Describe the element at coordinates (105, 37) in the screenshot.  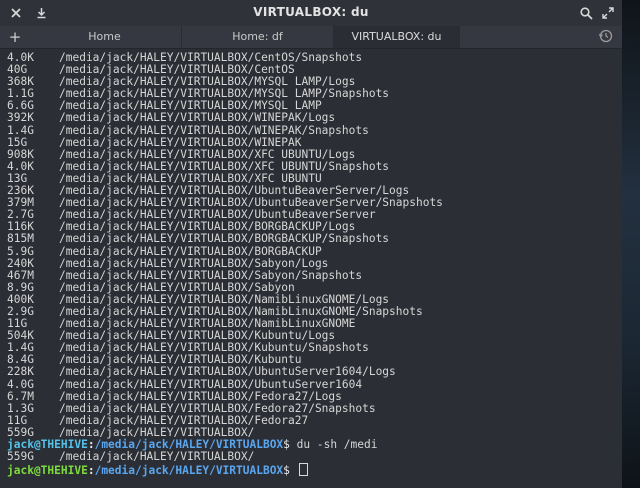
I see `tab-home: Home` at that location.